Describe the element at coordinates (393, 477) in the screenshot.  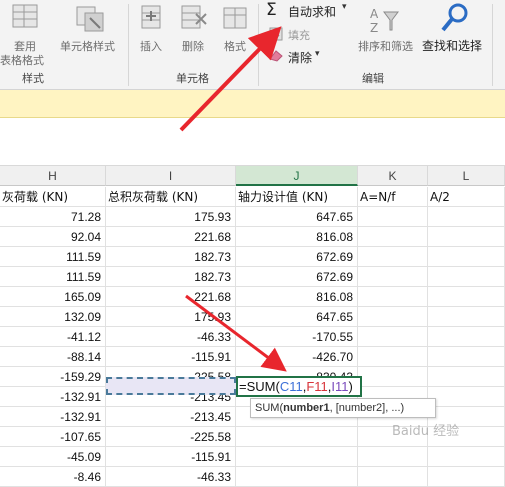
I see `cell-k` at that location.